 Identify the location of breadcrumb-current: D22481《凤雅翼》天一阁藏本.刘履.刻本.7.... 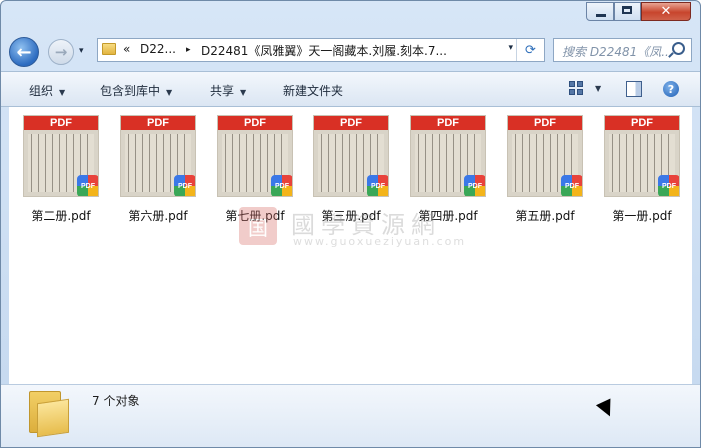
(324, 50).